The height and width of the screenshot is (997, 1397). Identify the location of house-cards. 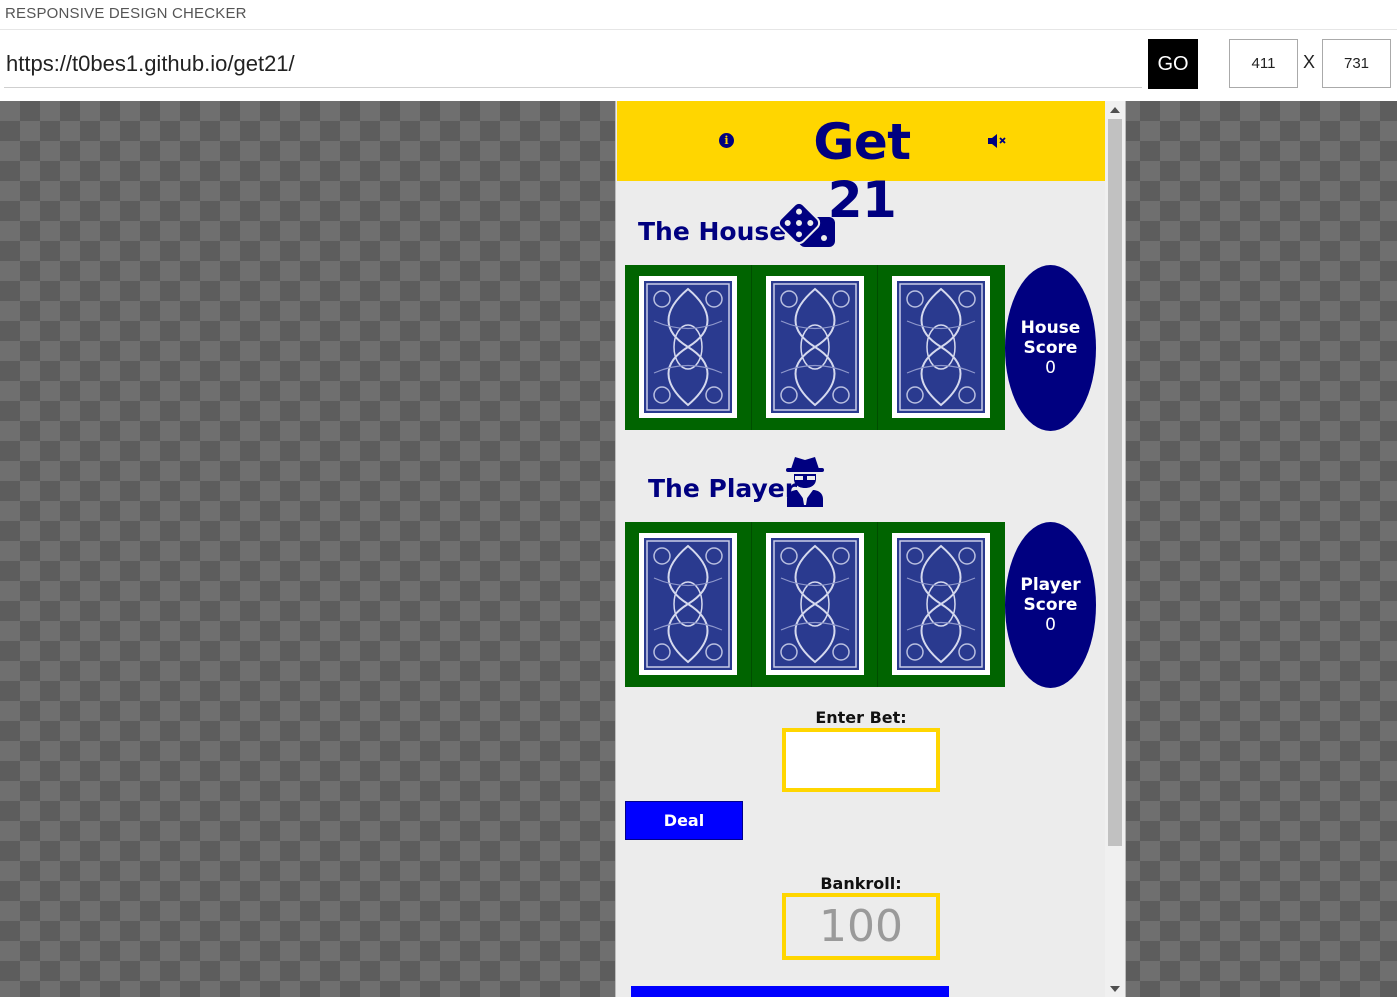
(815, 347).